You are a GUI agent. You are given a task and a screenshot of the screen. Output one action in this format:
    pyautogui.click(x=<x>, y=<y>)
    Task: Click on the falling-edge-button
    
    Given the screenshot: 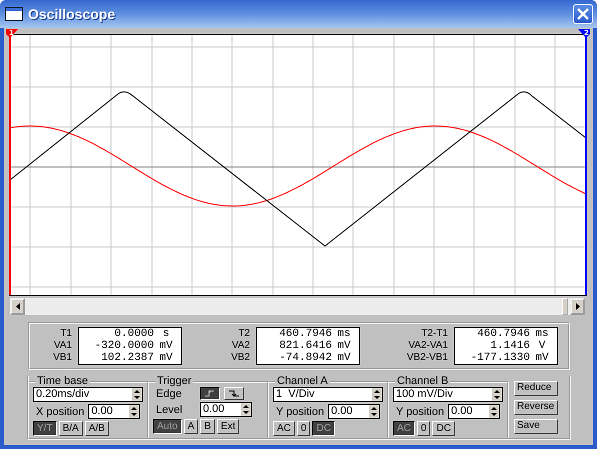 What is the action you would take?
    pyautogui.click(x=234, y=393)
    